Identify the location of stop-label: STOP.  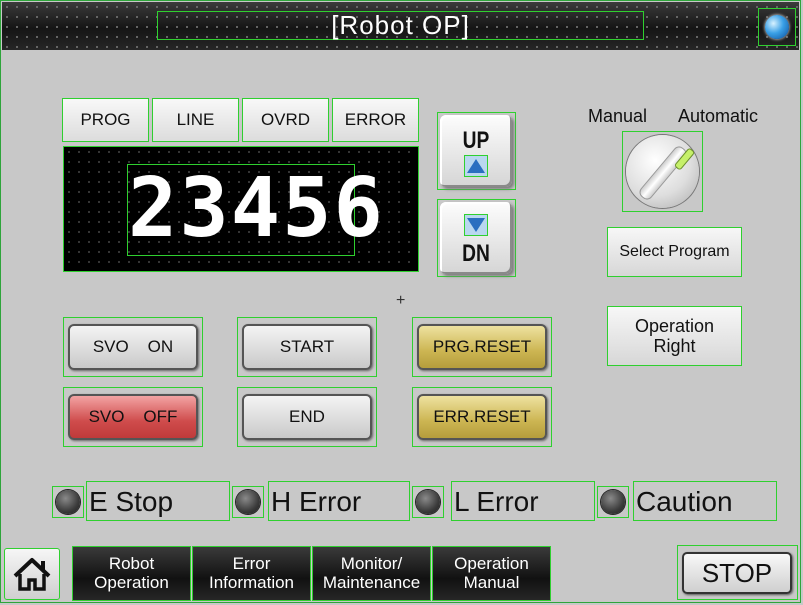
(737, 573).